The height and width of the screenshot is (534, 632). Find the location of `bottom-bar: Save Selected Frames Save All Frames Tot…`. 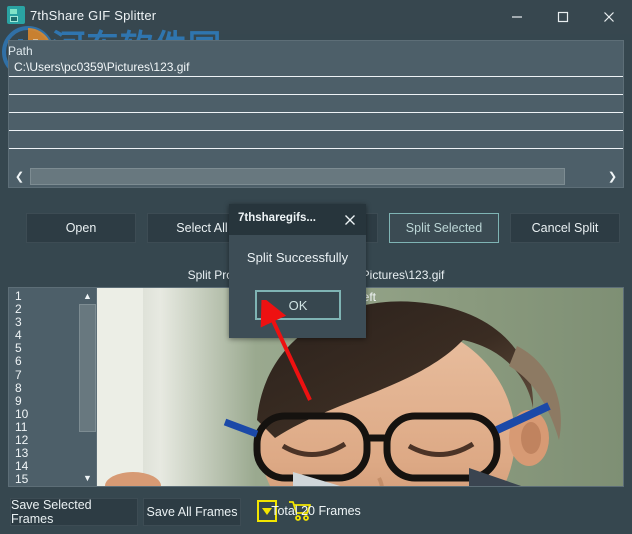

bottom-bar: Save Selected Frames Save All Frames Tot… is located at coordinates (316, 513).